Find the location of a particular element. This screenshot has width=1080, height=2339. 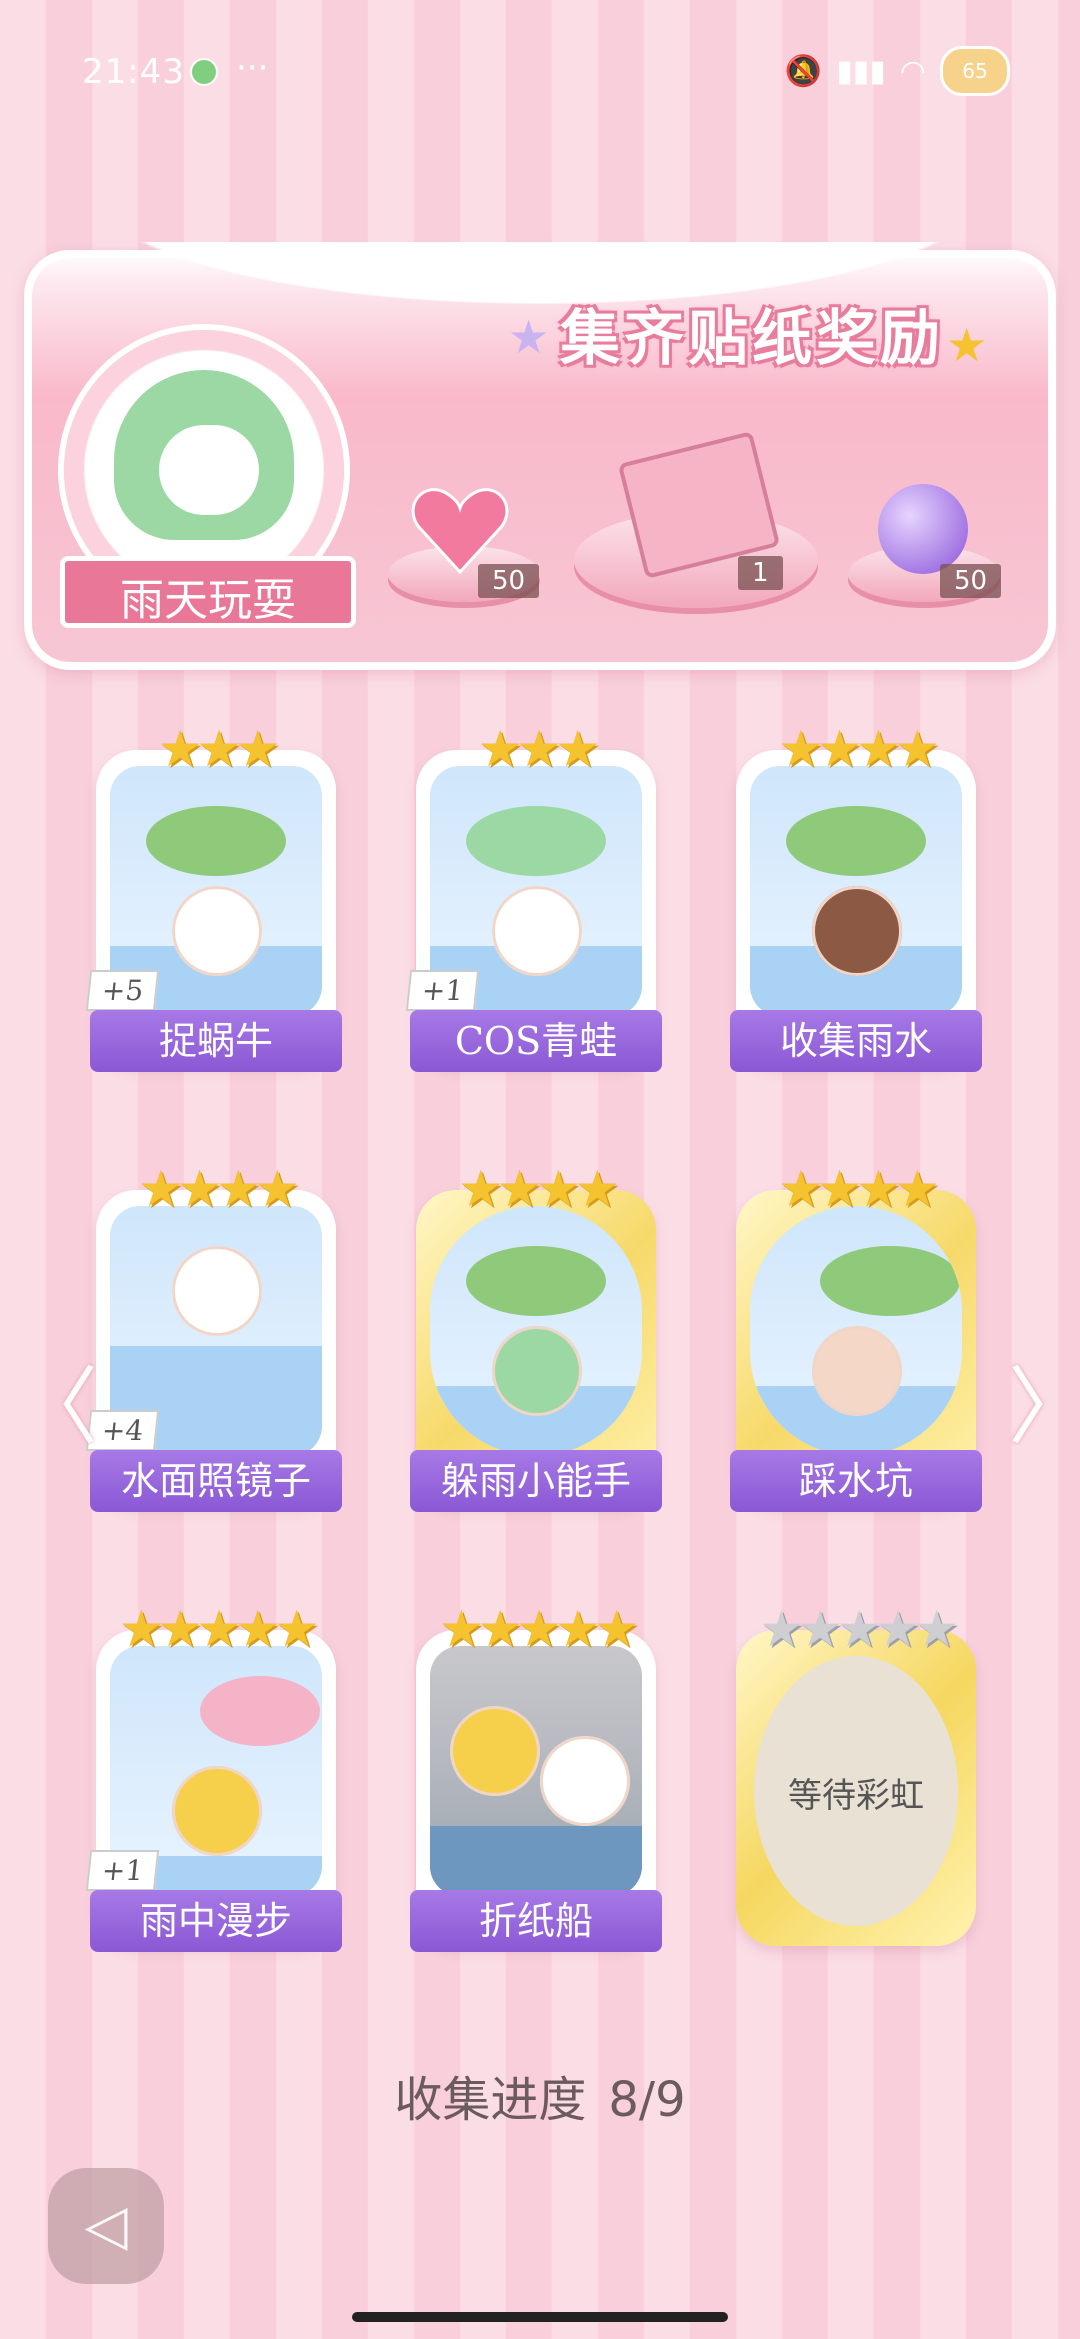

sticker-label: 水面照镜子 is located at coordinates (216, 1481).